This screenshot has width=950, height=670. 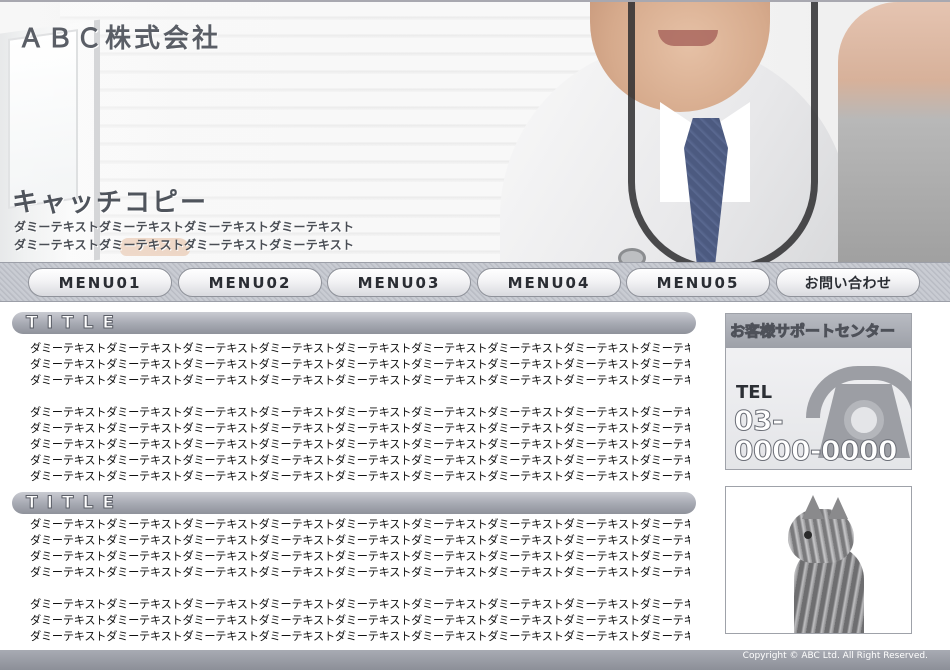 What do you see at coordinates (818, 560) in the screenshot?
I see `kitten-photo-banner` at bounding box center [818, 560].